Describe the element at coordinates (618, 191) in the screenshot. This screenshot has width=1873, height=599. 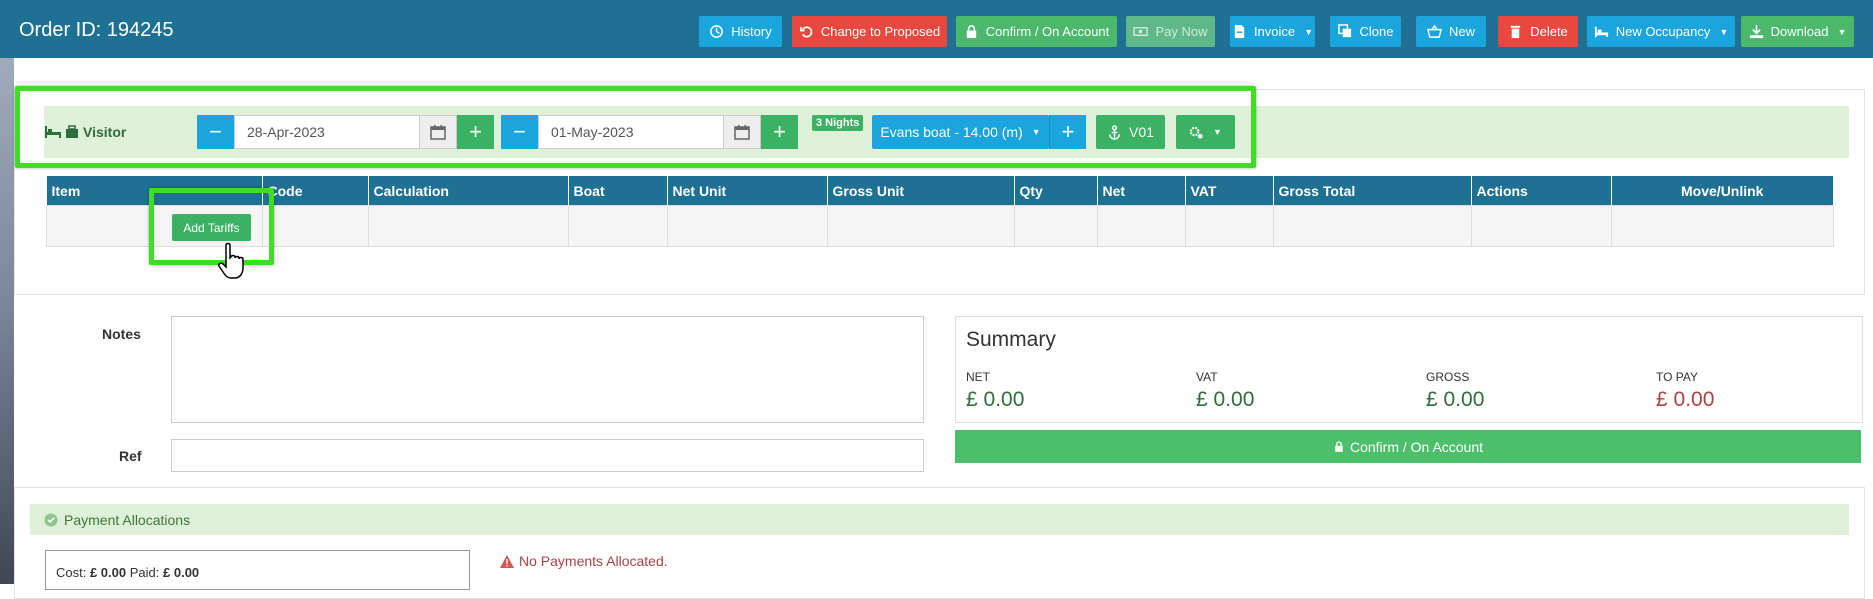
I see `column-header: Boat` at that location.